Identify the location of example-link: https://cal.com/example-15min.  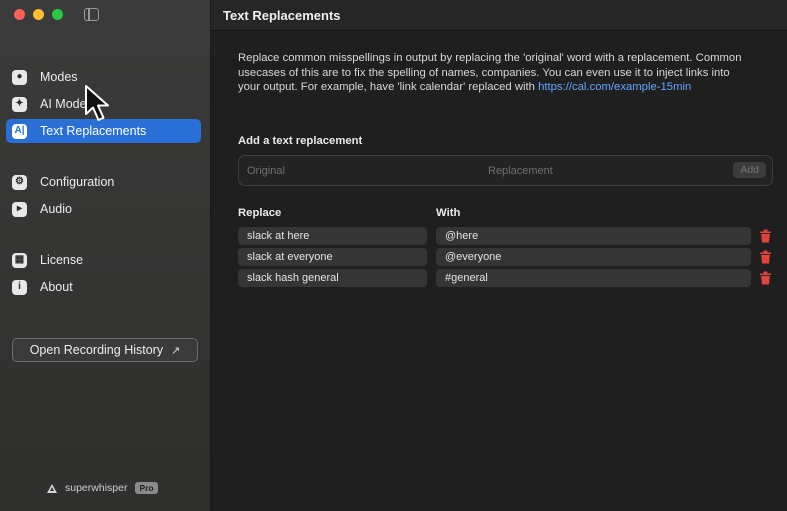
(614, 87).